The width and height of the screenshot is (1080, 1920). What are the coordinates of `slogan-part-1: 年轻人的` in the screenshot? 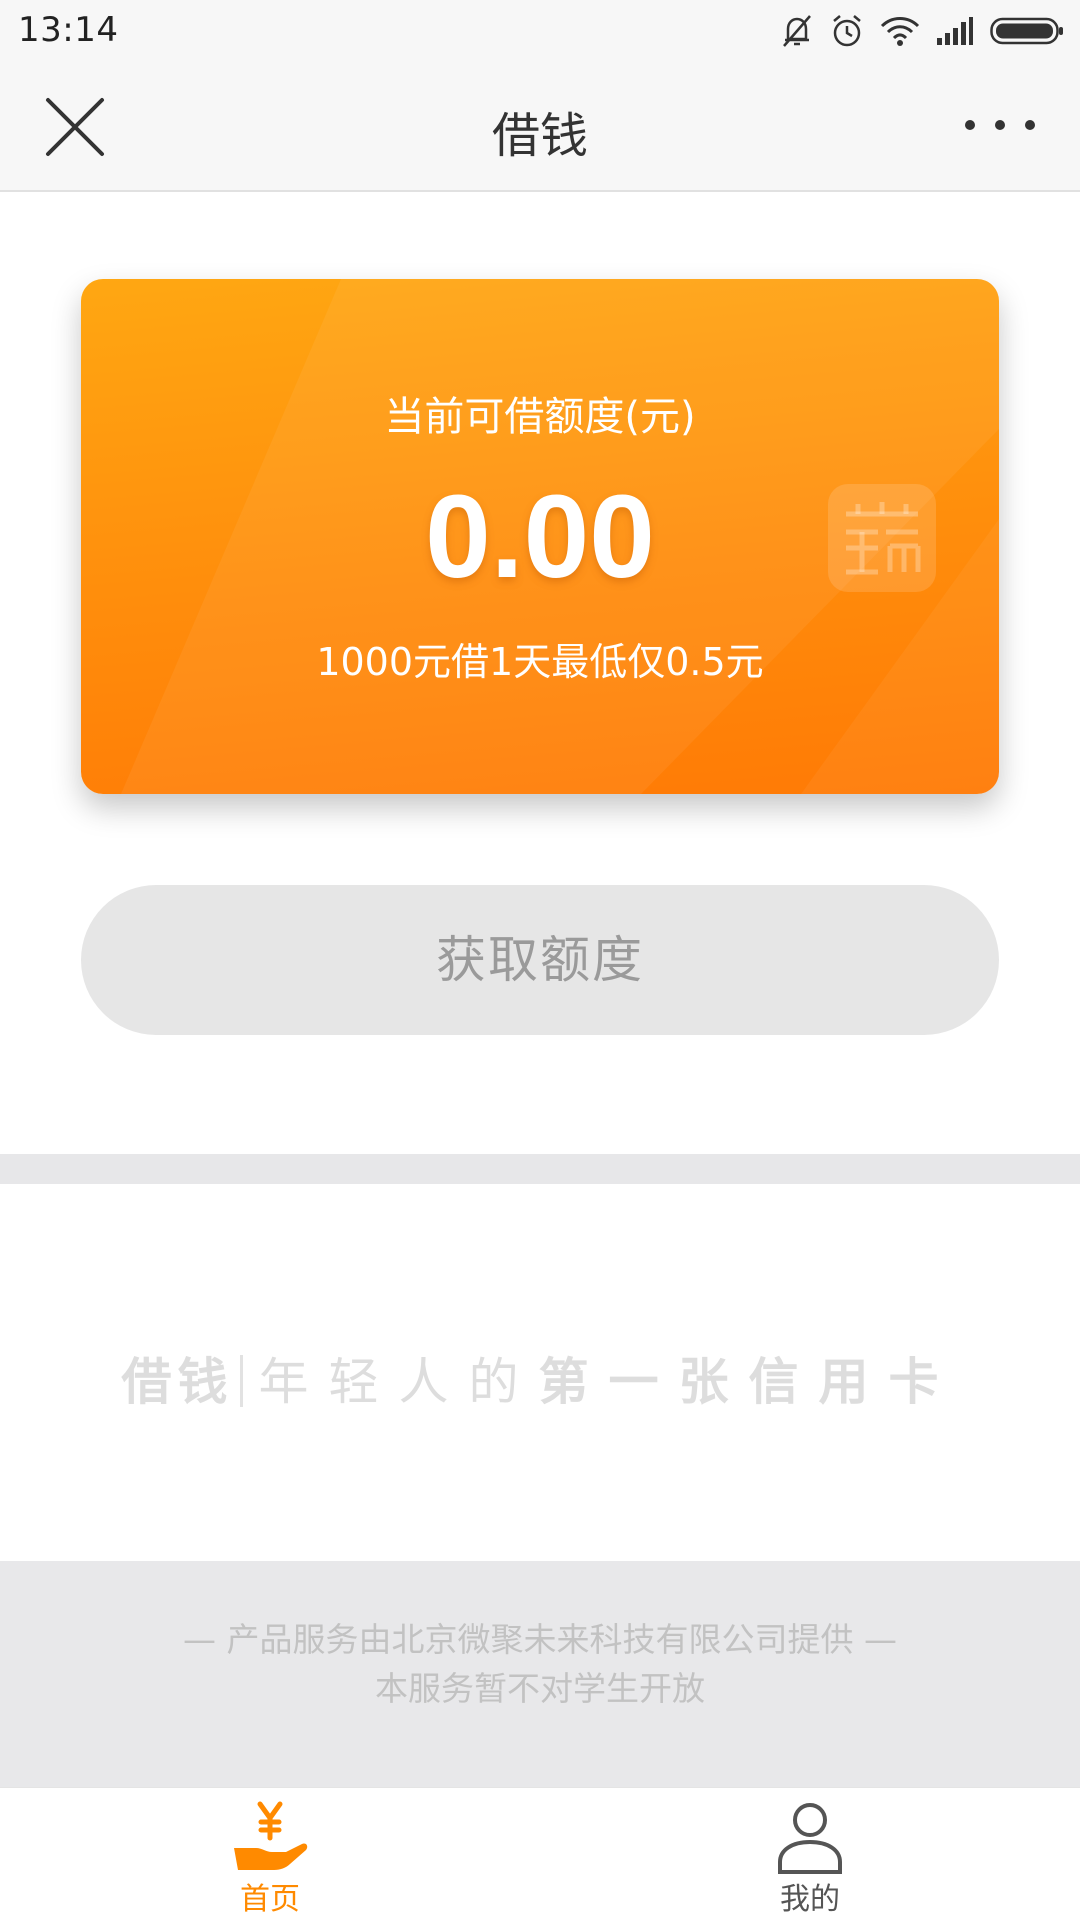 It's located at (398, 1382).